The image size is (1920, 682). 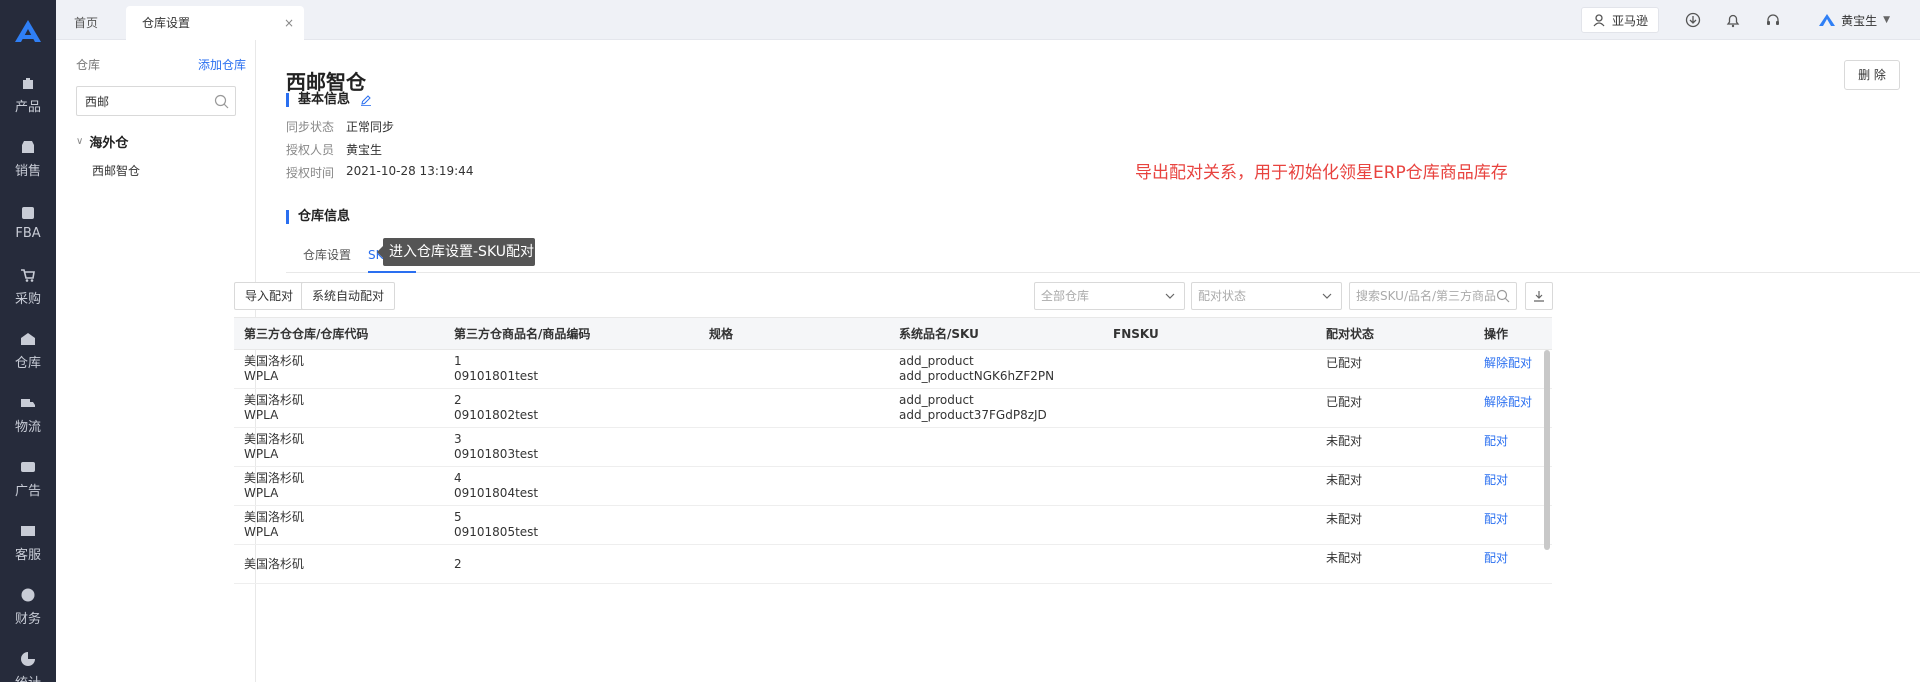 I want to click on section-basic-info: 基本信息, so click(x=329, y=100).